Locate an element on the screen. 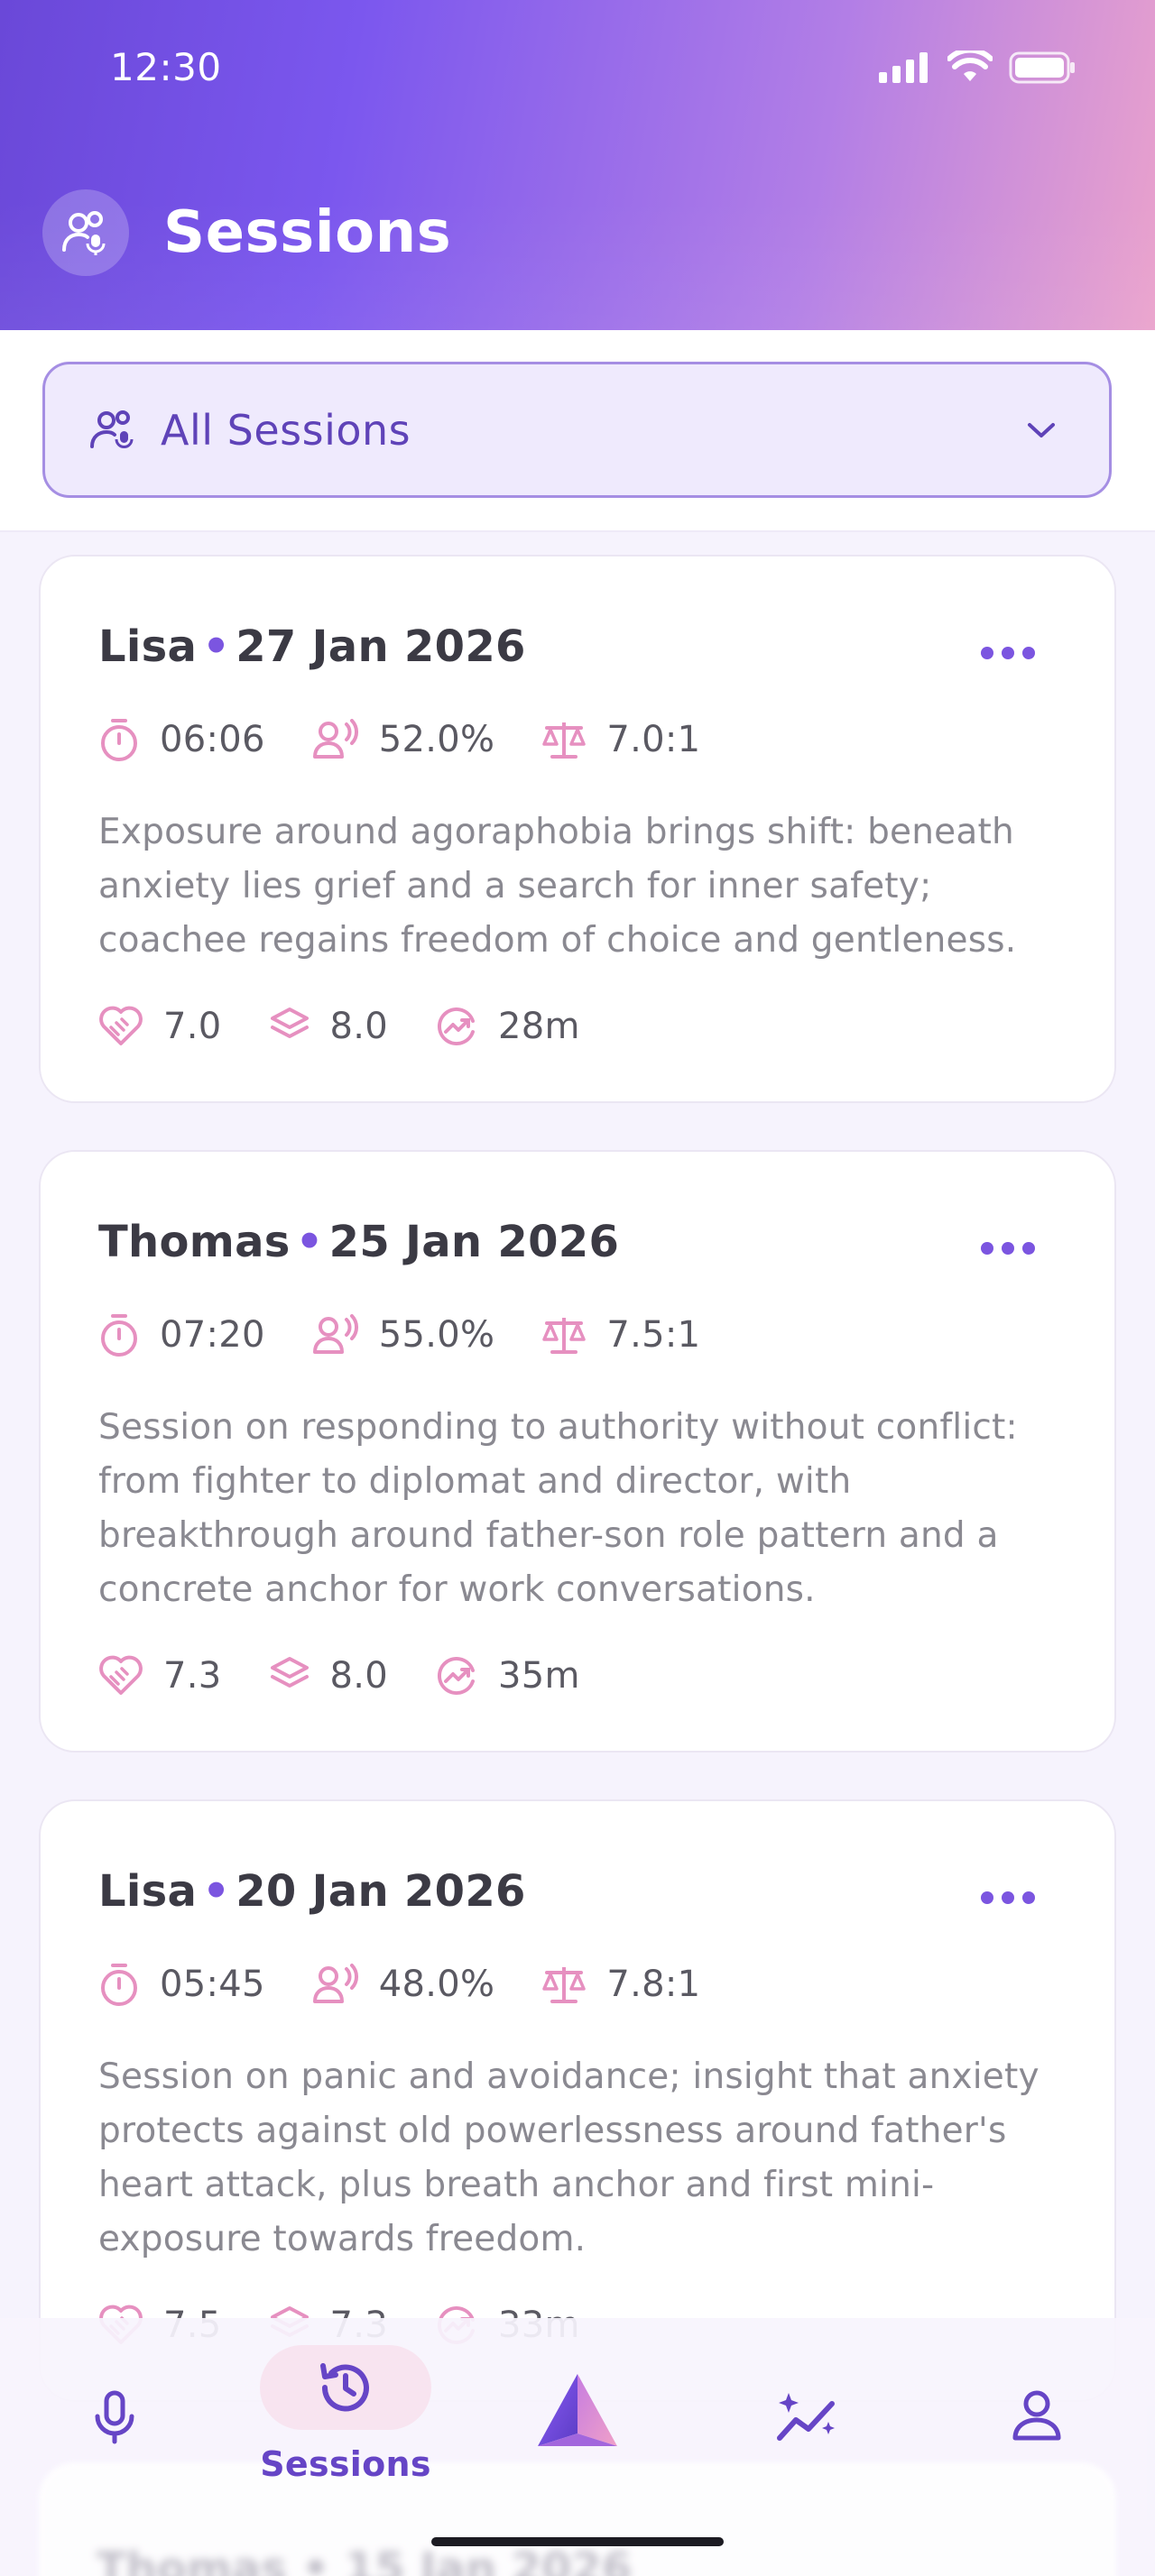 This screenshot has height=2576, width=1155. session-stats: 07:20 55.0% 7.5:1 is located at coordinates (422, 1334).